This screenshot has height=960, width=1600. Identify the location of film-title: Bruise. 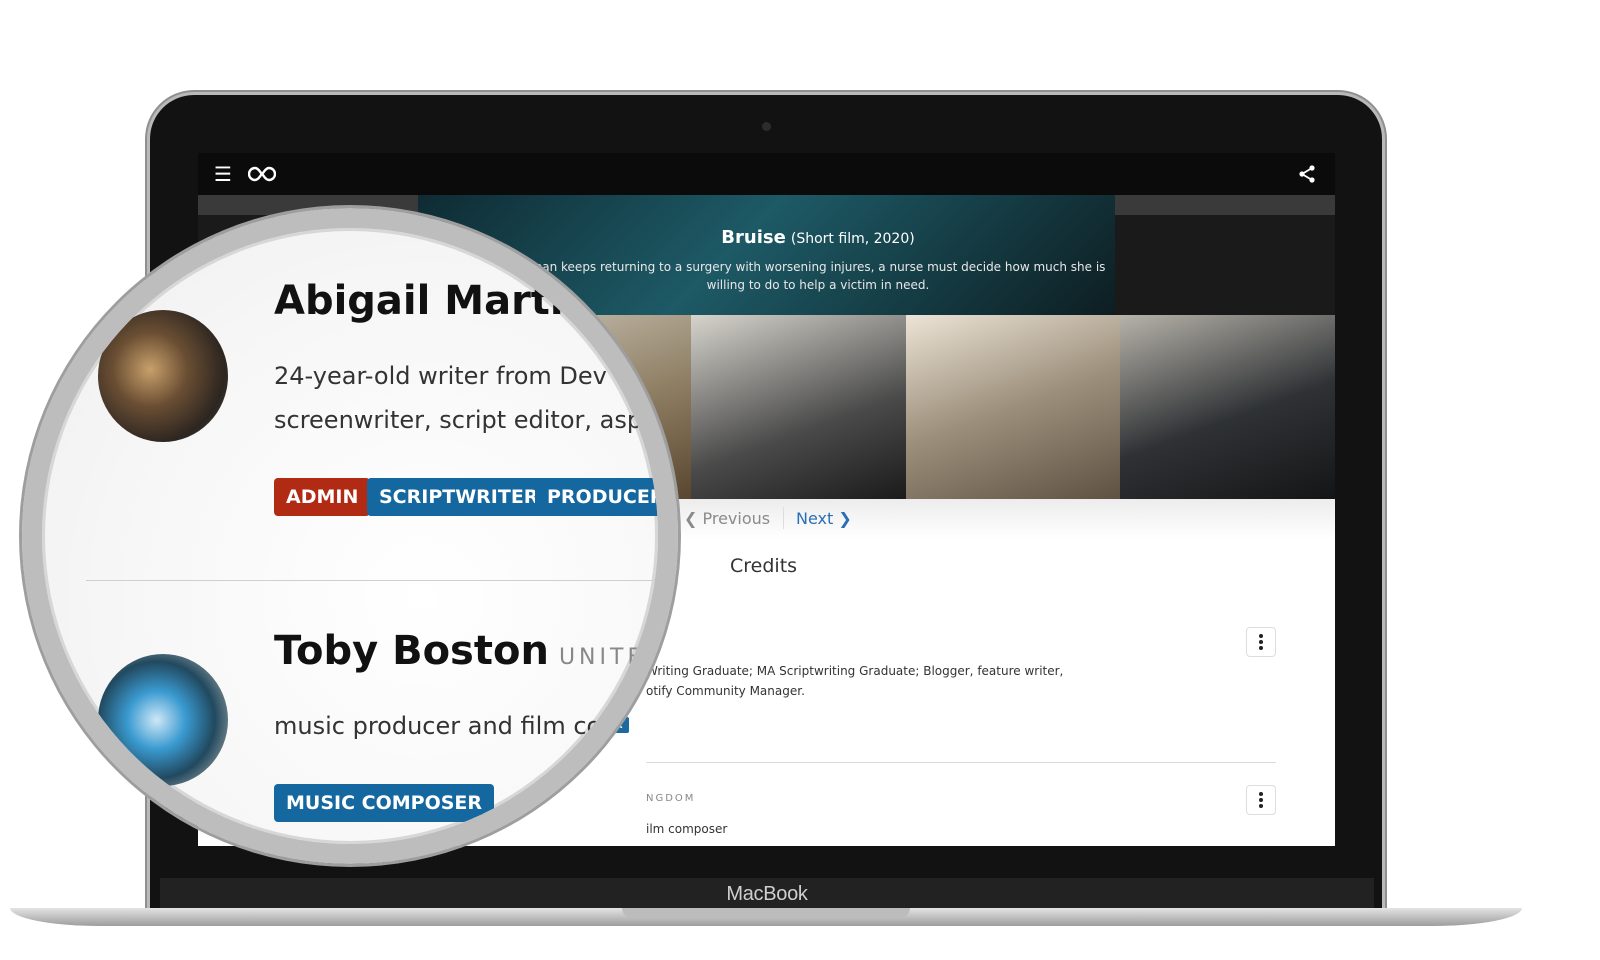
(753, 237).